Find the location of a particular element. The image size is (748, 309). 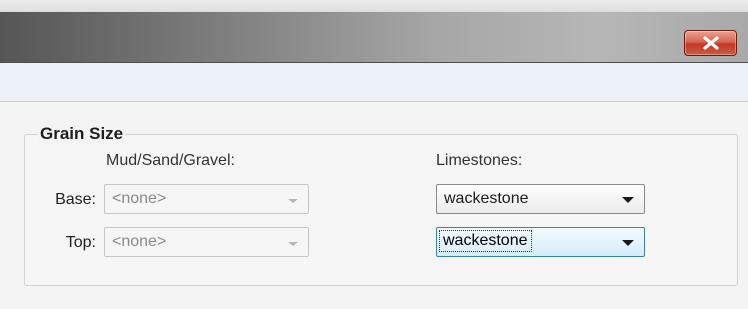

close-button is located at coordinates (710, 43).